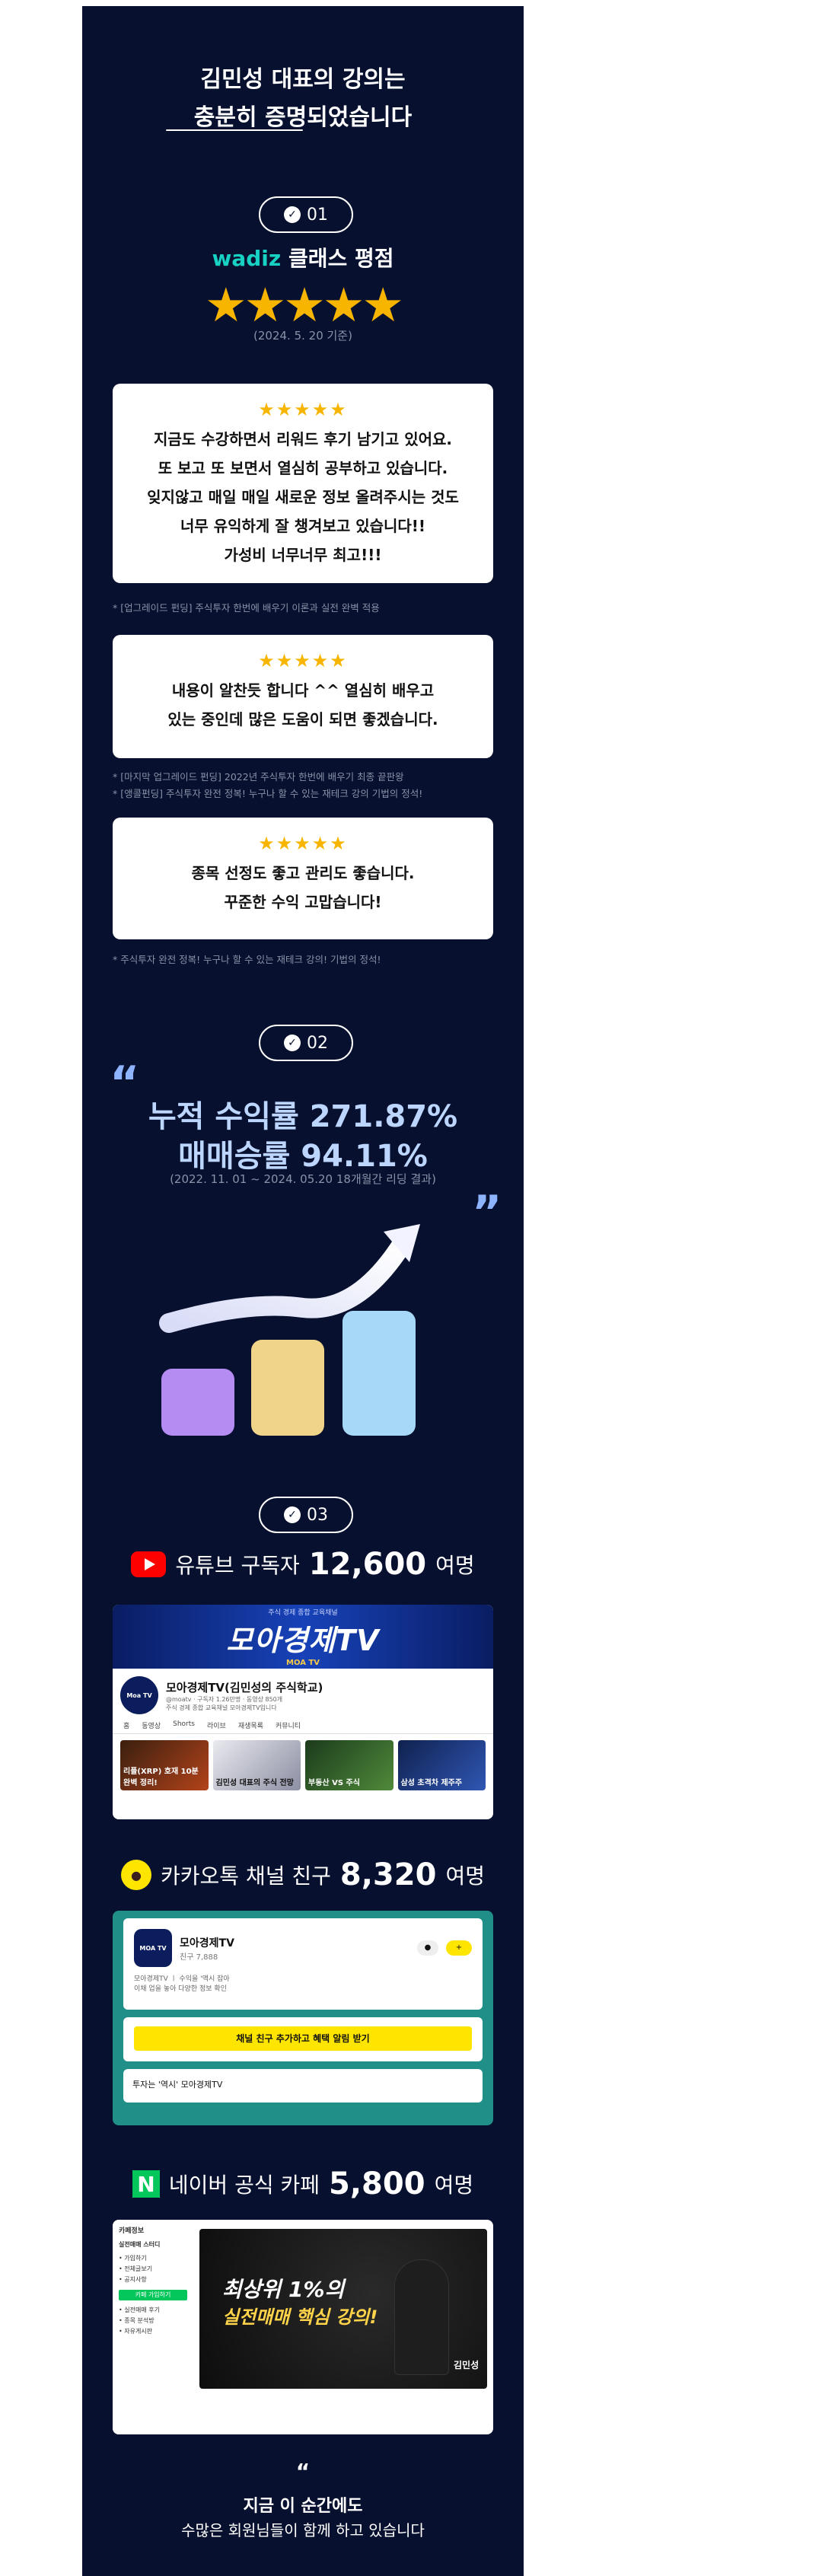 Image resolution: width=822 pixels, height=2576 pixels. I want to click on hero-line2: 충분히 증명되었습니다, so click(303, 118).